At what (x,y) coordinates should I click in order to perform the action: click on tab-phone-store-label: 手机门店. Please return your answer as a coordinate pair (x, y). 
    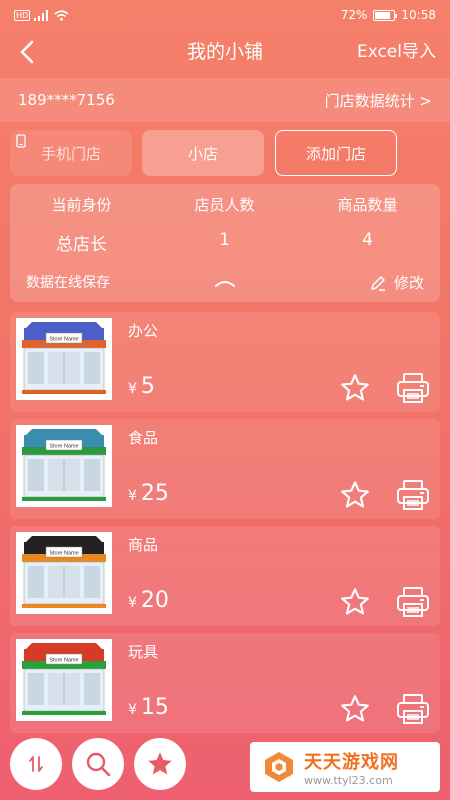
    Looking at the image, I should click on (70, 153).